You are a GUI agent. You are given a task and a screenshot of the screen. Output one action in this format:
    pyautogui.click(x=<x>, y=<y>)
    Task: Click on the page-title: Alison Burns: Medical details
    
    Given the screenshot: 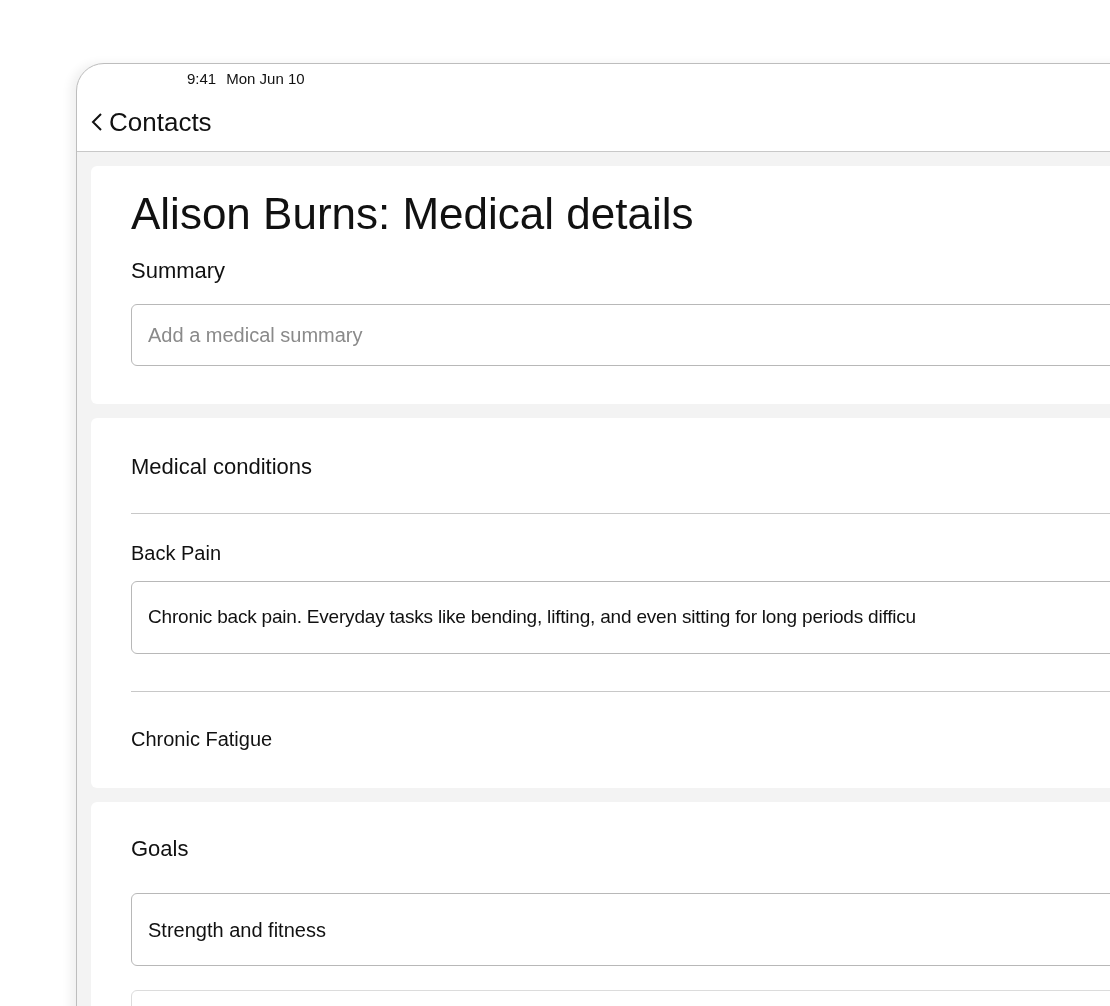 What is the action you would take?
    pyautogui.click(x=413, y=214)
    